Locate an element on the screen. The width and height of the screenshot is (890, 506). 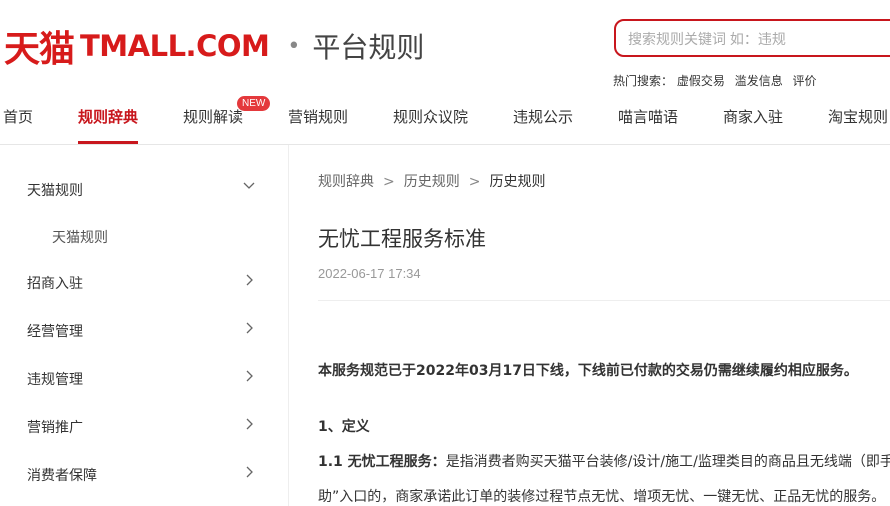
logo-chinese: 天猫 is located at coordinates (39, 49).